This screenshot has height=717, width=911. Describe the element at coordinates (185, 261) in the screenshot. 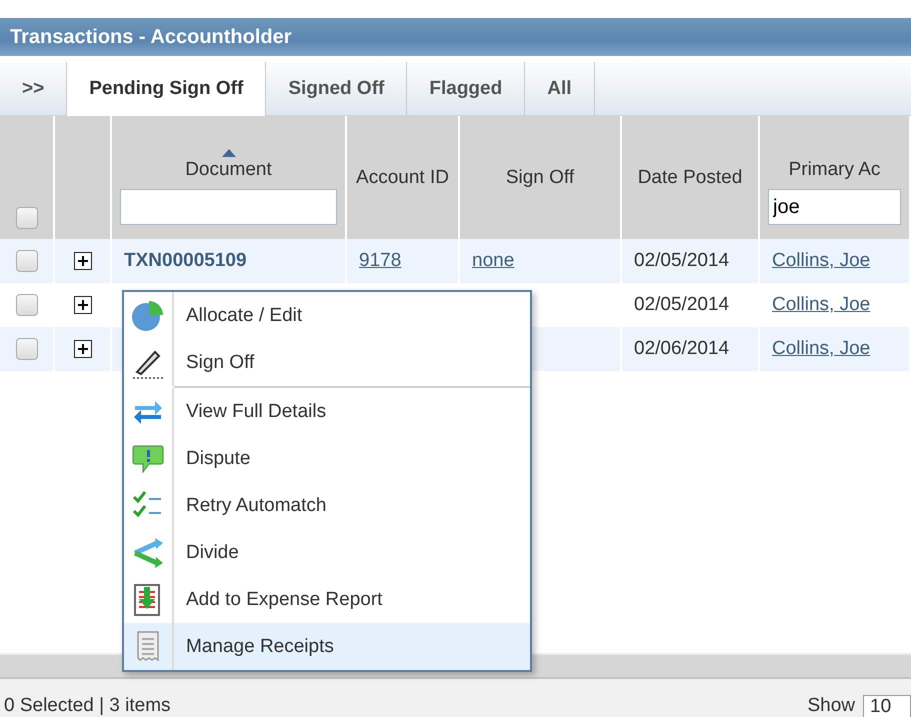

I see `document-id: TXN00005109` at that location.